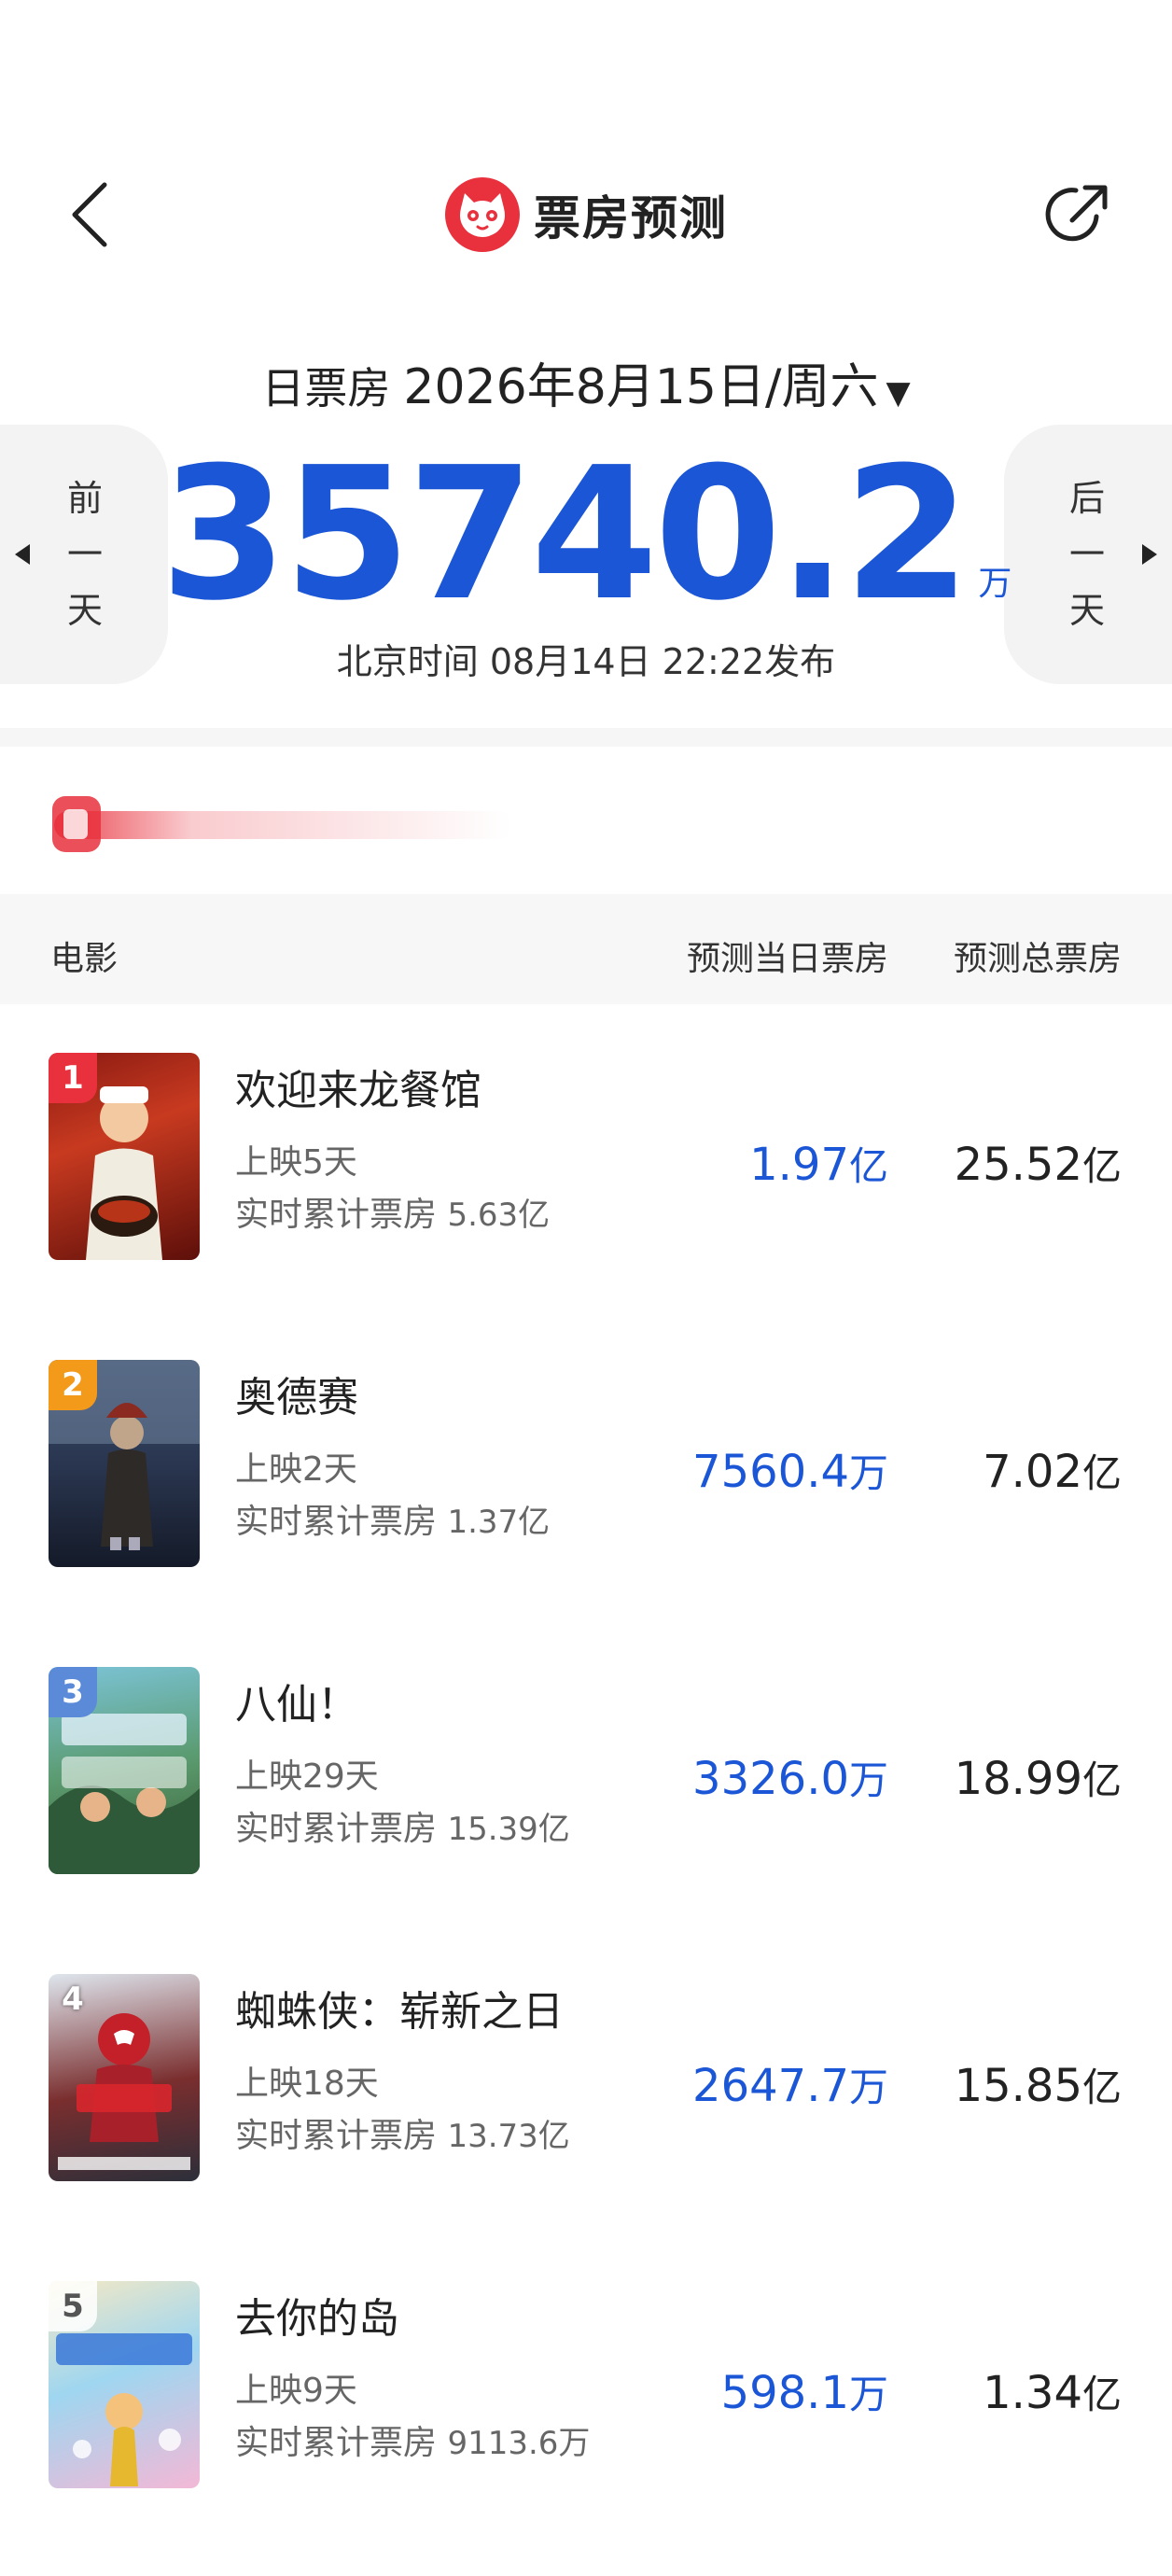 The width and height of the screenshot is (1172, 2576). Describe the element at coordinates (586, 737) in the screenshot. I see `section-divider` at that location.